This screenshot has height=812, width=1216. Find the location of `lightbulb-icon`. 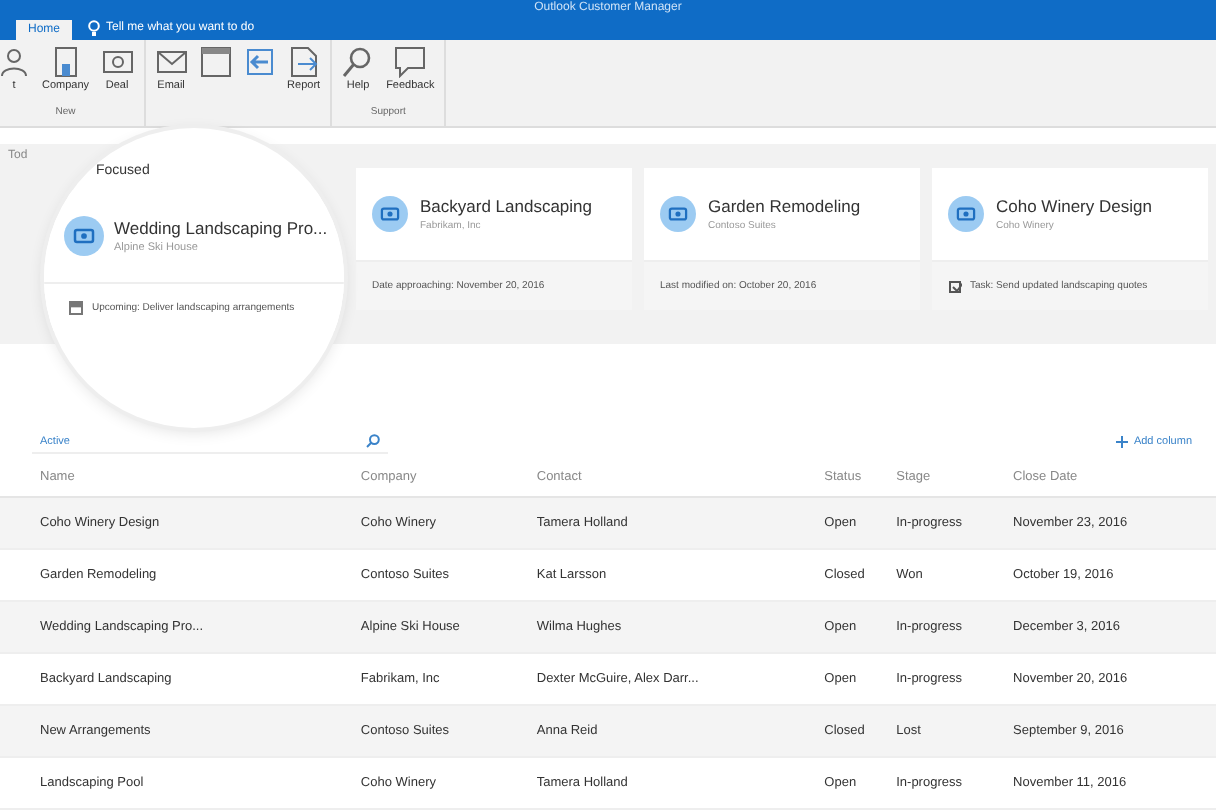

lightbulb-icon is located at coordinates (94, 28).